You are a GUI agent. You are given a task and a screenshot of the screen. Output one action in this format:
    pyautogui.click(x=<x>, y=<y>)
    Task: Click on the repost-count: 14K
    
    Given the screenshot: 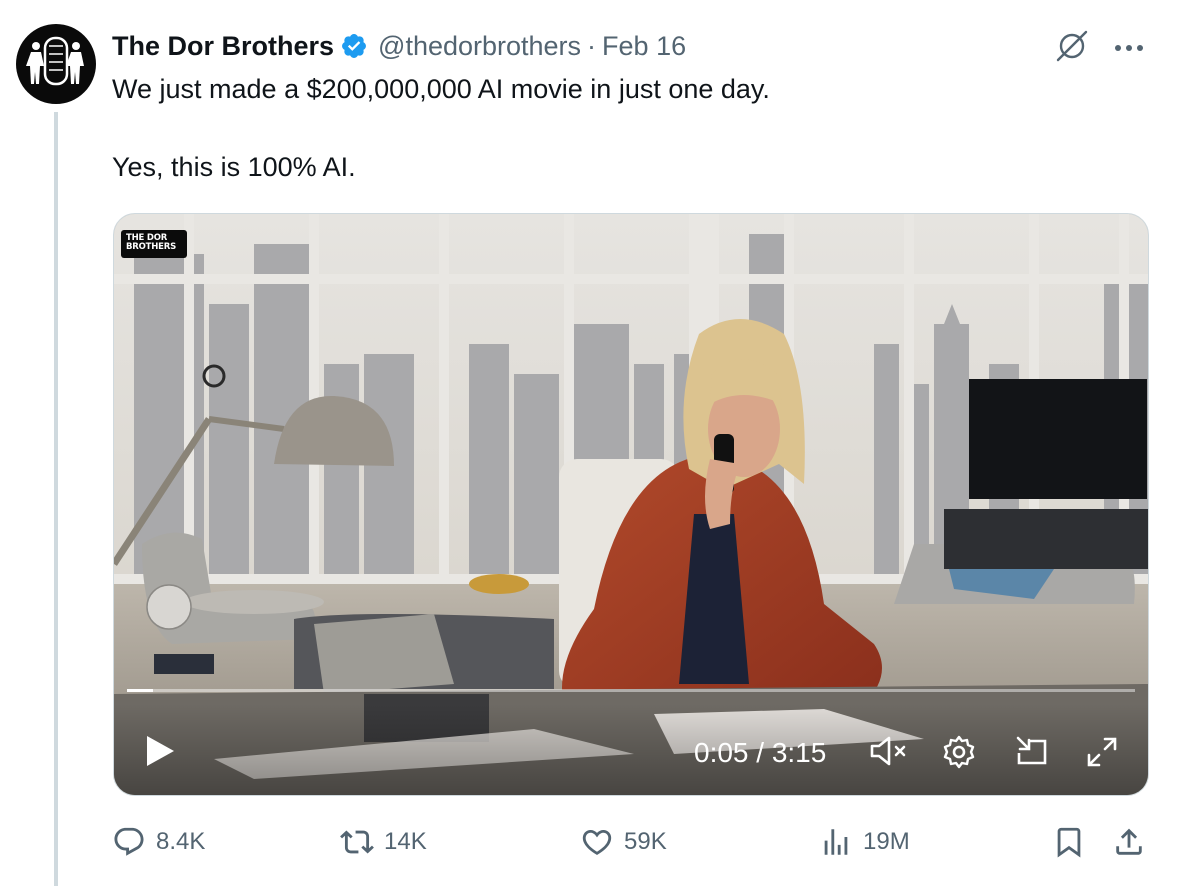 What is the action you would take?
    pyautogui.click(x=405, y=841)
    